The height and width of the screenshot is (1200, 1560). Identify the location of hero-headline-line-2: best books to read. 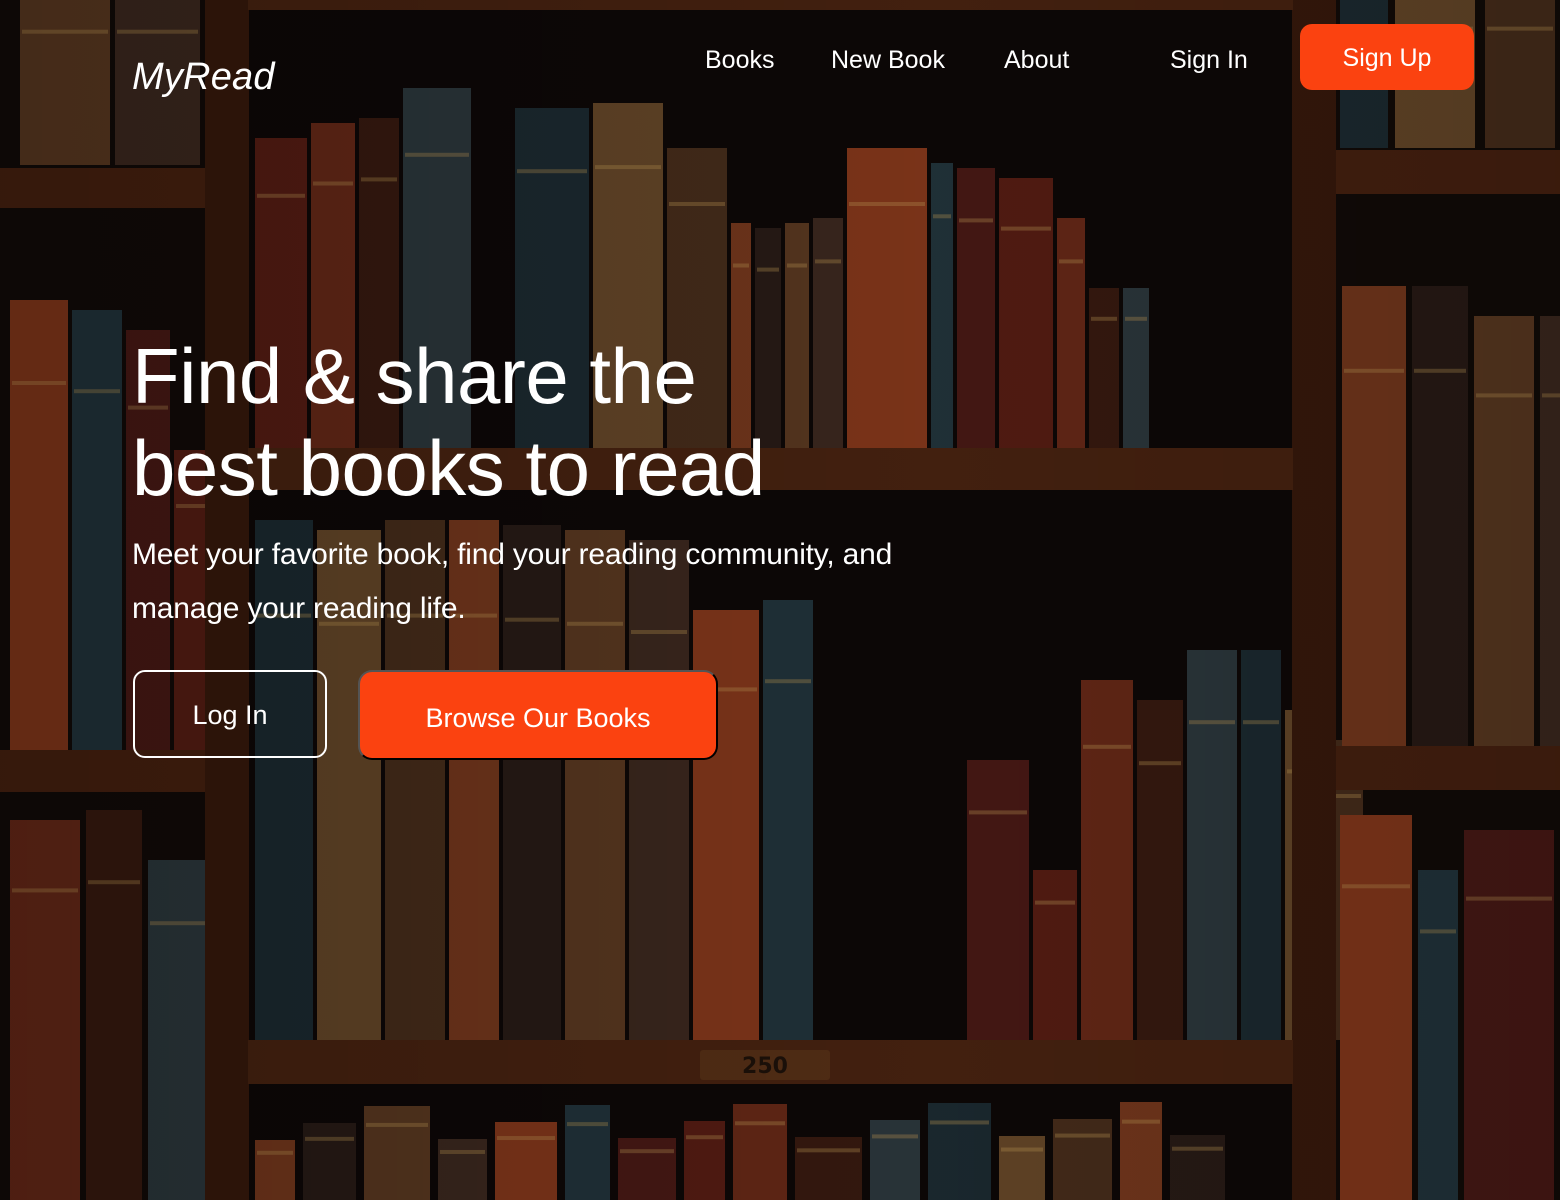
(448, 468).